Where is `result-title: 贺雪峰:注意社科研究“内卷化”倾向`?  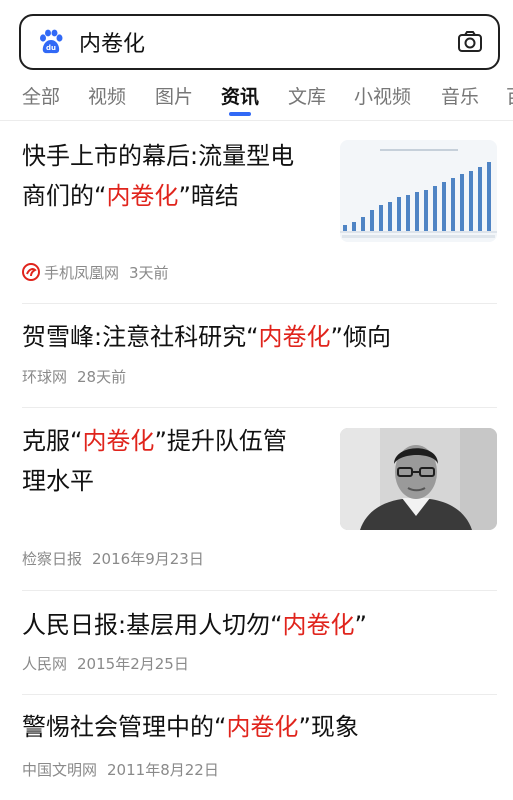
result-title: 贺雪峰:注意社科研究“内卷化”倾向 is located at coordinates (206, 337).